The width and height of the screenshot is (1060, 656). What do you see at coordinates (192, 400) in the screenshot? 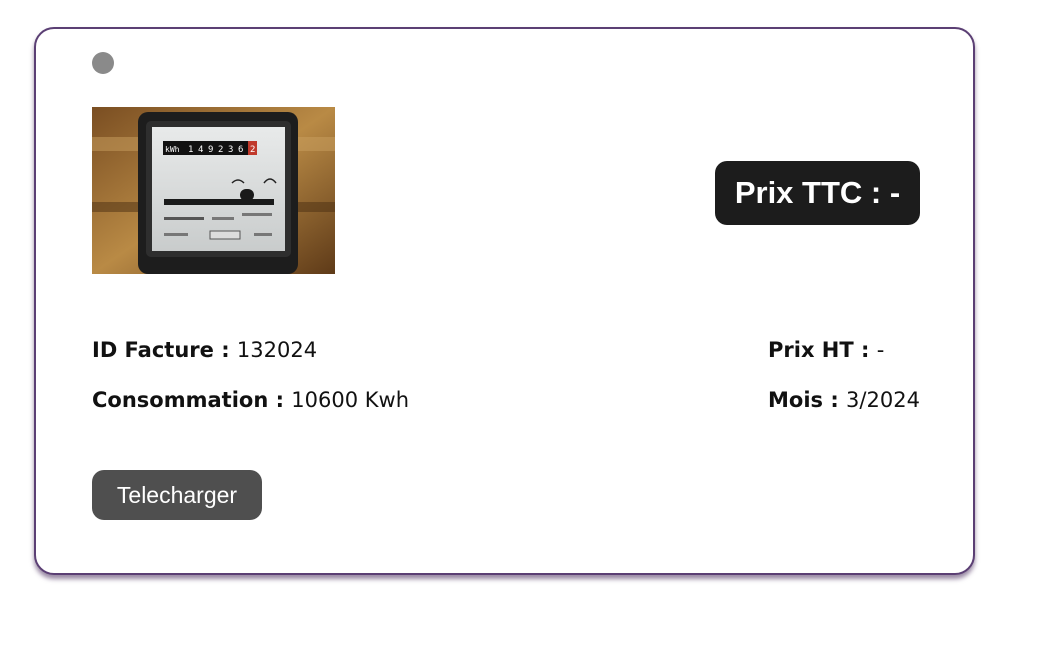
I see `consumption-label: Consommation :` at bounding box center [192, 400].